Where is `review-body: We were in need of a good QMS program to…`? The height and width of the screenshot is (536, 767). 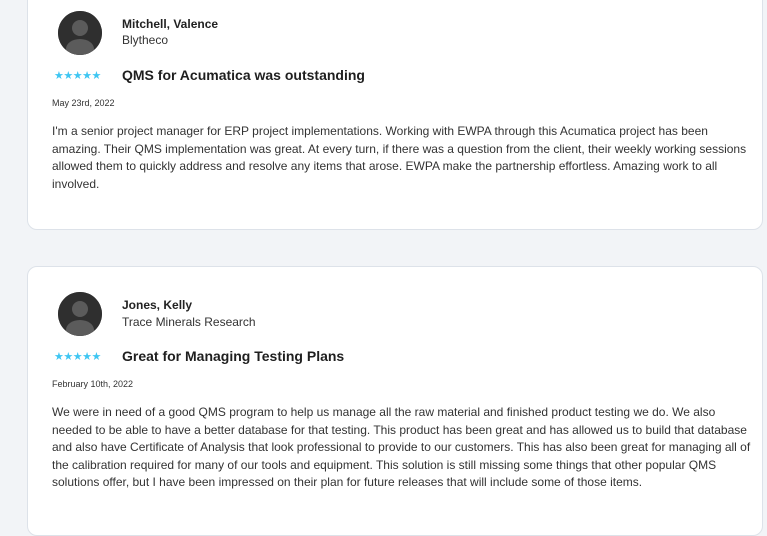 review-body: We were in need of a good QMS program to… is located at coordinates (401, 447).